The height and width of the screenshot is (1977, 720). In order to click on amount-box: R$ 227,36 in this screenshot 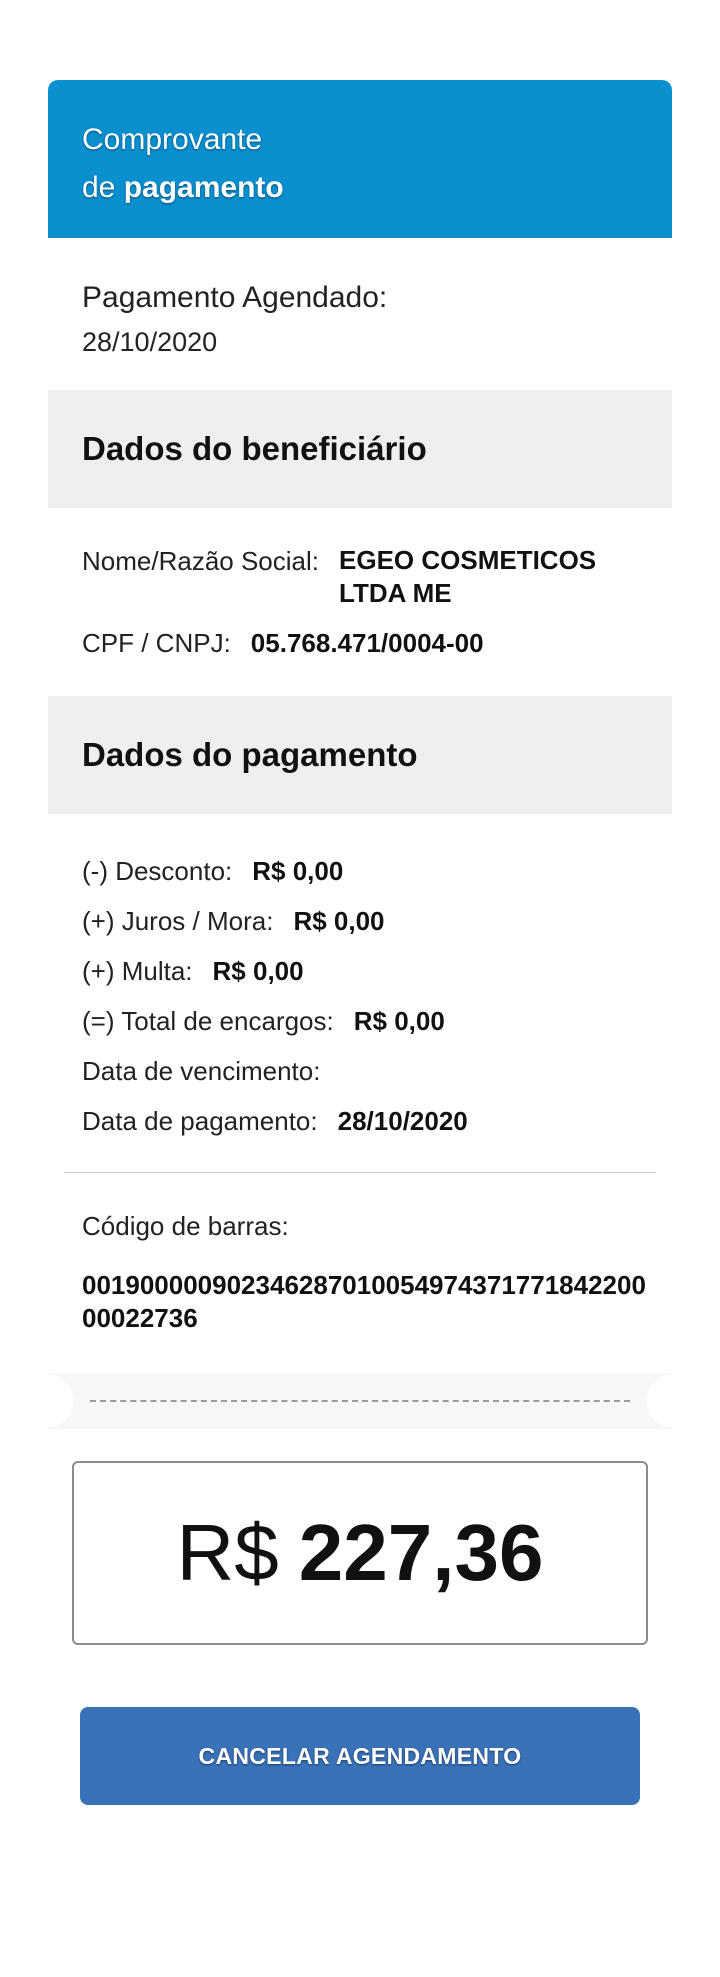, I will do `click(360, 1553)`.